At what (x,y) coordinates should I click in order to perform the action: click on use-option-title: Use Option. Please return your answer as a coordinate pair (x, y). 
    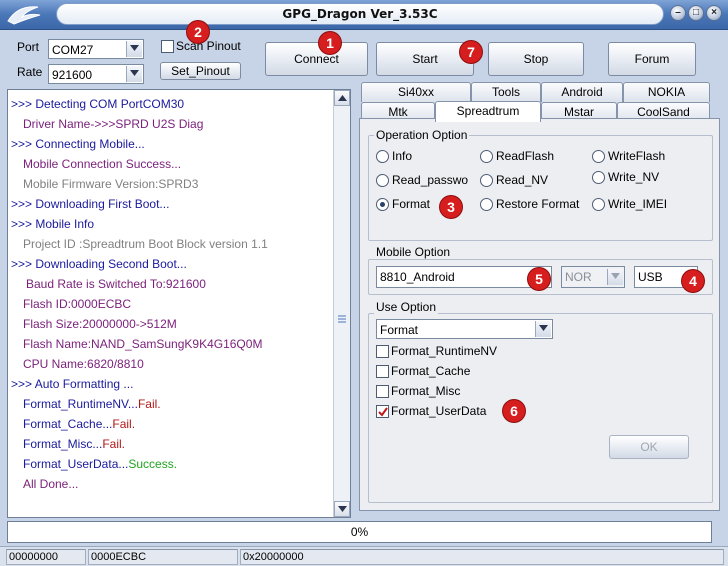
    Looking at the image, I should click on (406, 307).